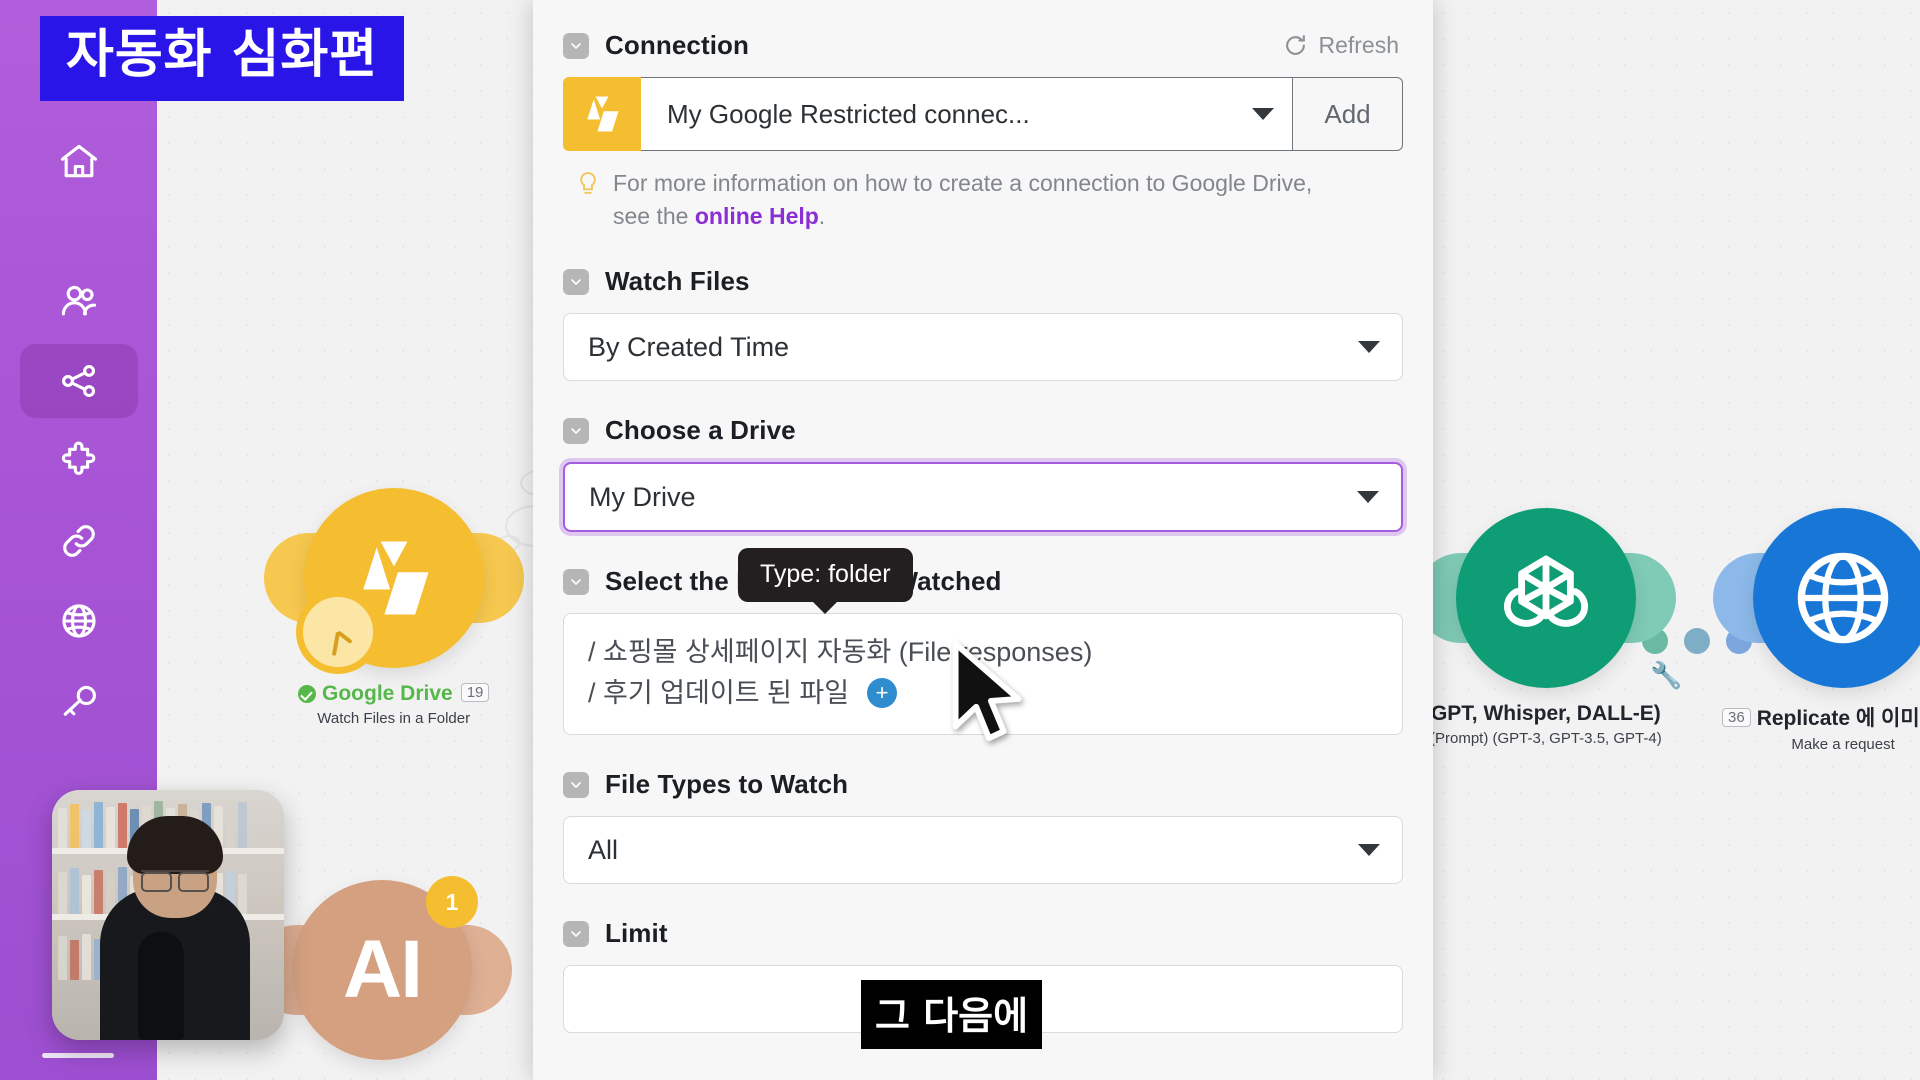  What do you see at coordinates (642, 496) in the screenshot?
I see `choose-drive-value: My Drive` at bounding box center [642, 496].